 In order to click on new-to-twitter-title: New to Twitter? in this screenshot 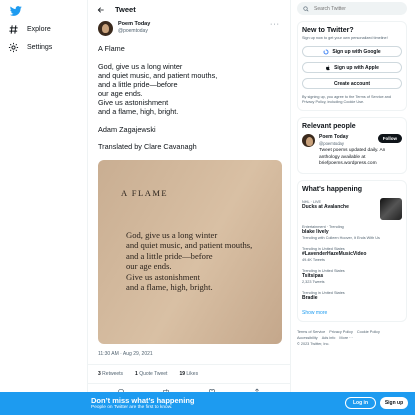, I will do `click(328, 30)`.